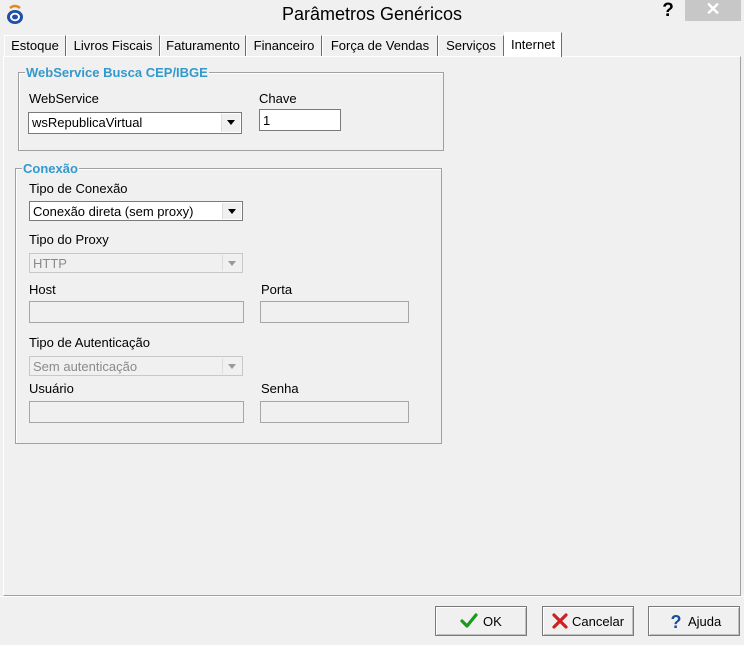 The image size is (744, 645). What do you see at coordinates (117, 72) in the screenshot?
I see `webservice-group-legend: WebService Busca CEP/IBGE` at bounding box center [117, 72].